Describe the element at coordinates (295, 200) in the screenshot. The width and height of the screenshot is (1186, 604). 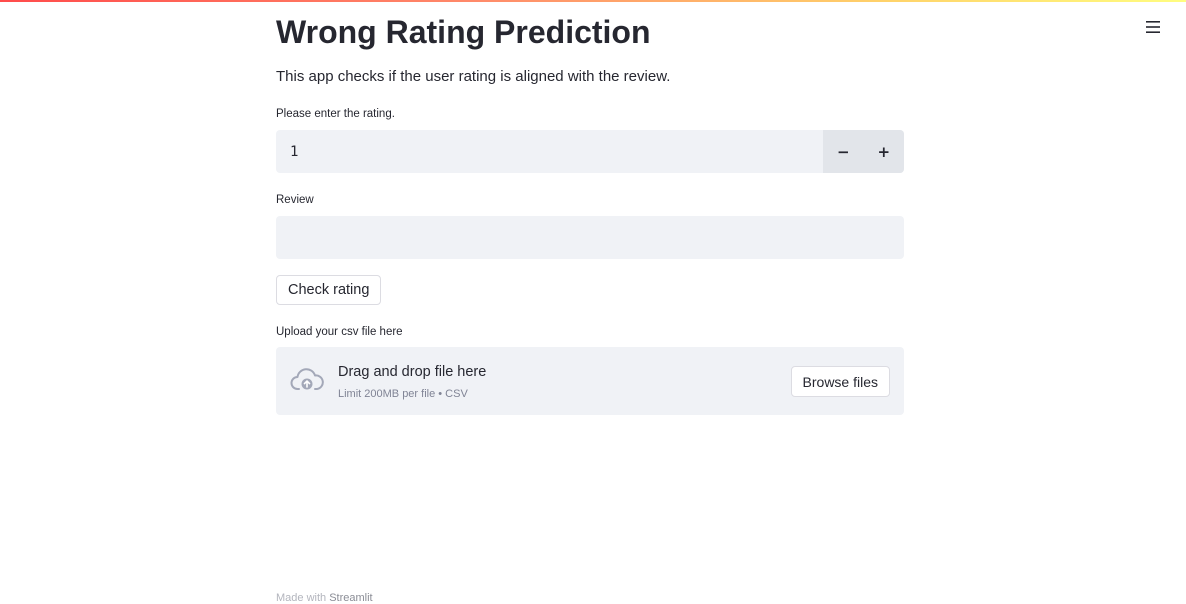
I see `review-label: Review` at that location.